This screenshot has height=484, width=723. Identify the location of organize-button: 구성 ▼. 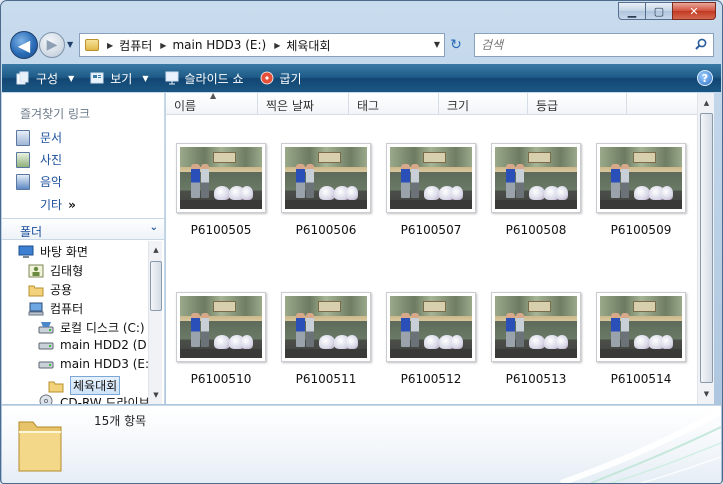
(42, 78).